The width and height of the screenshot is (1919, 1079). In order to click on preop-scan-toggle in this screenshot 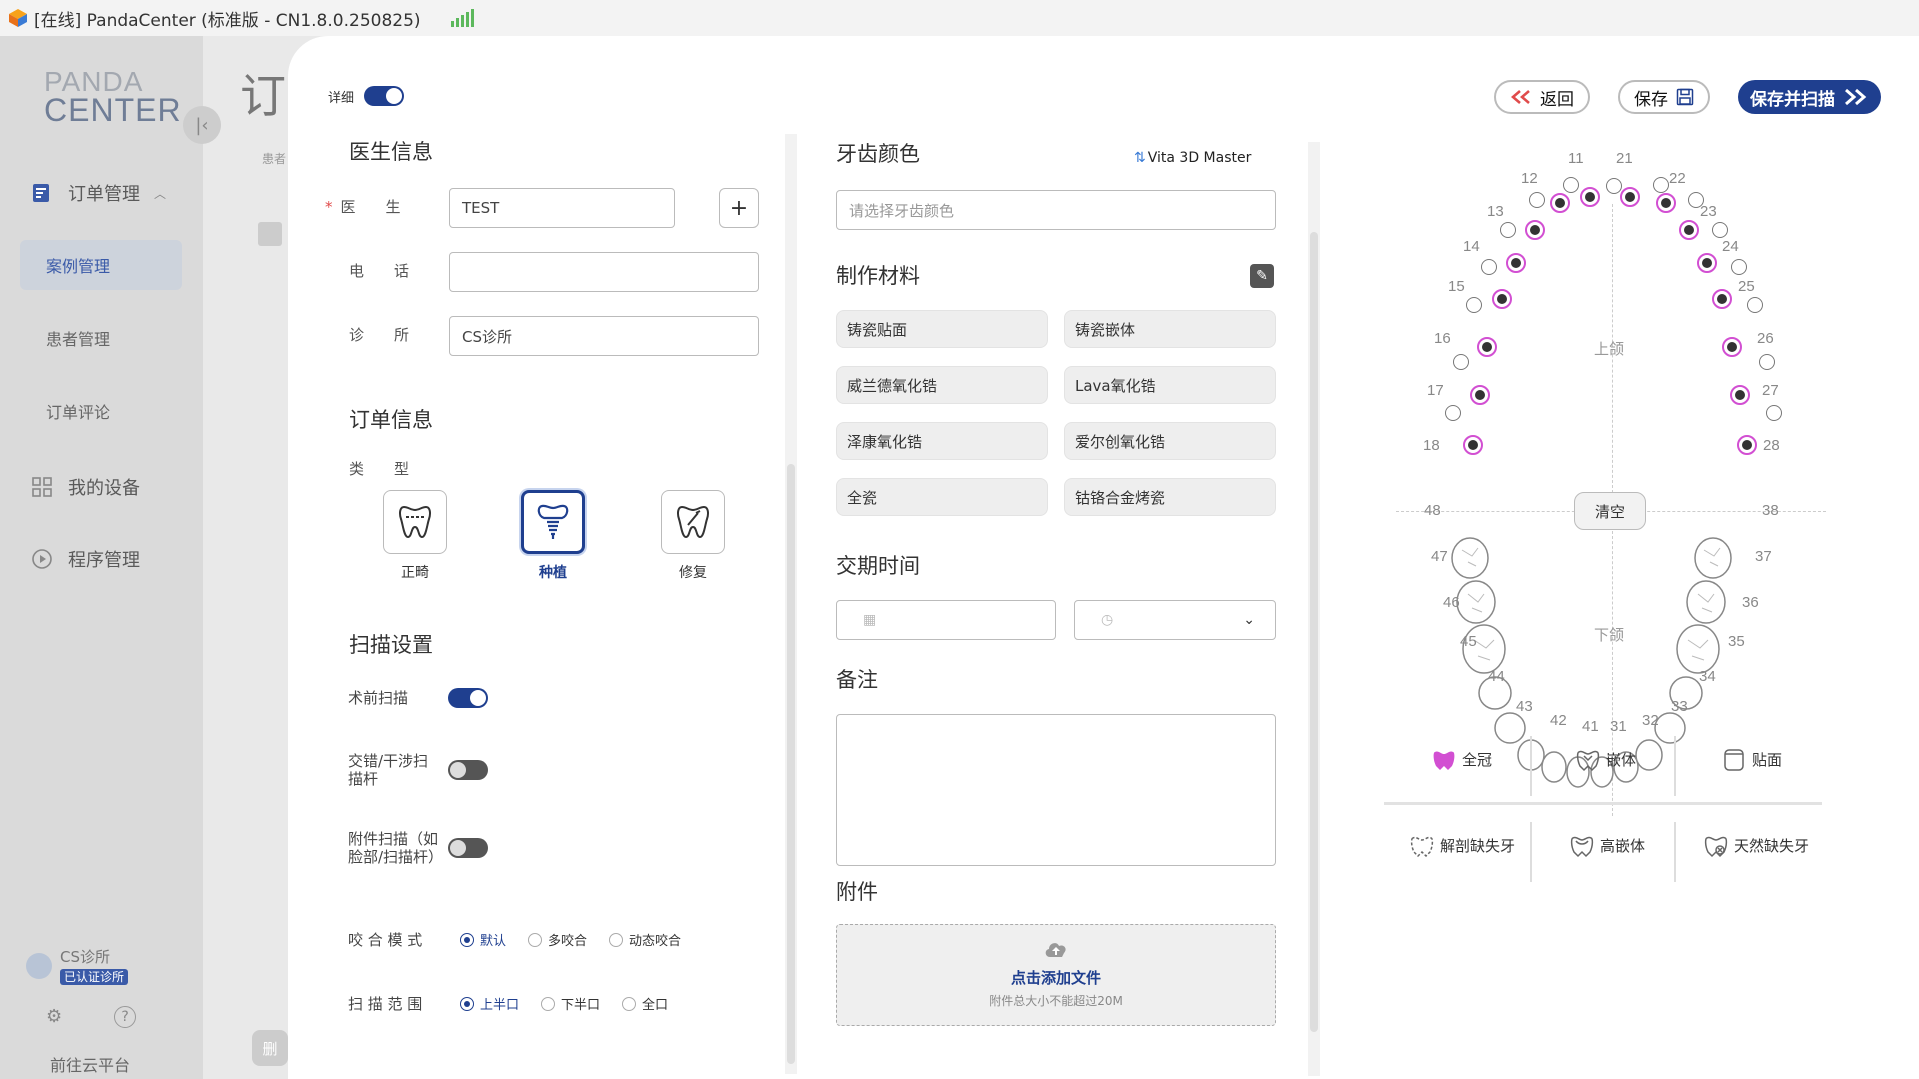, I will do `click(468, 698)`.